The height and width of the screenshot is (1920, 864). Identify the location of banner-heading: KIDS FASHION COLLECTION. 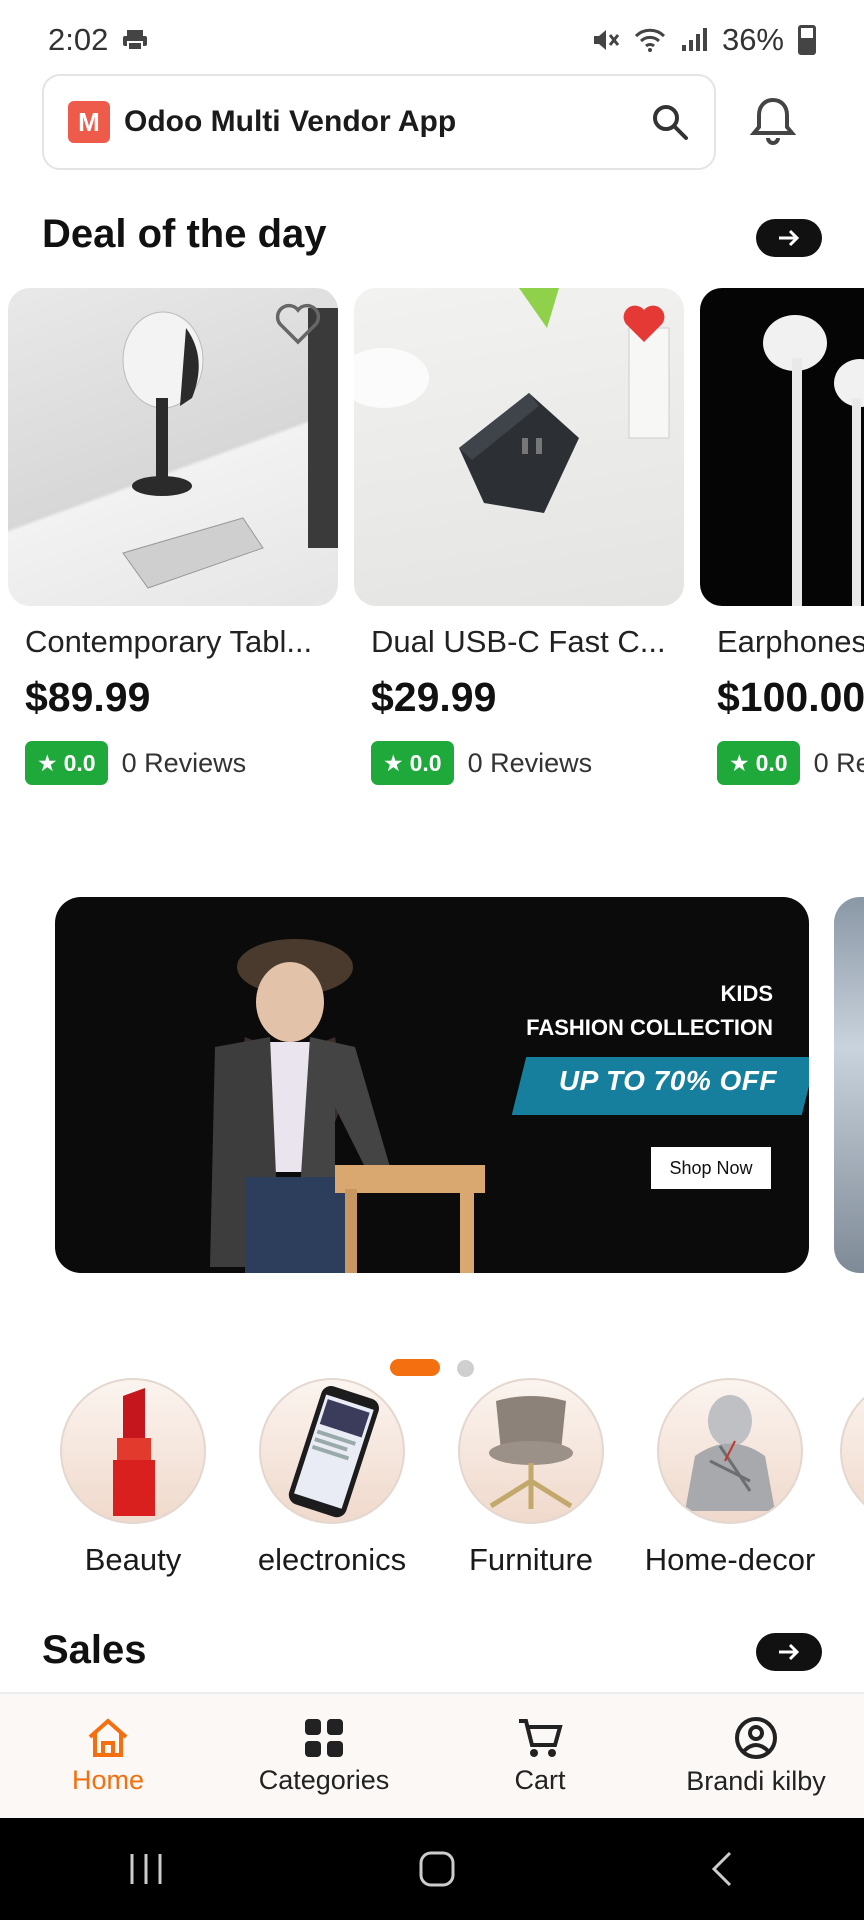
(649, 1011).